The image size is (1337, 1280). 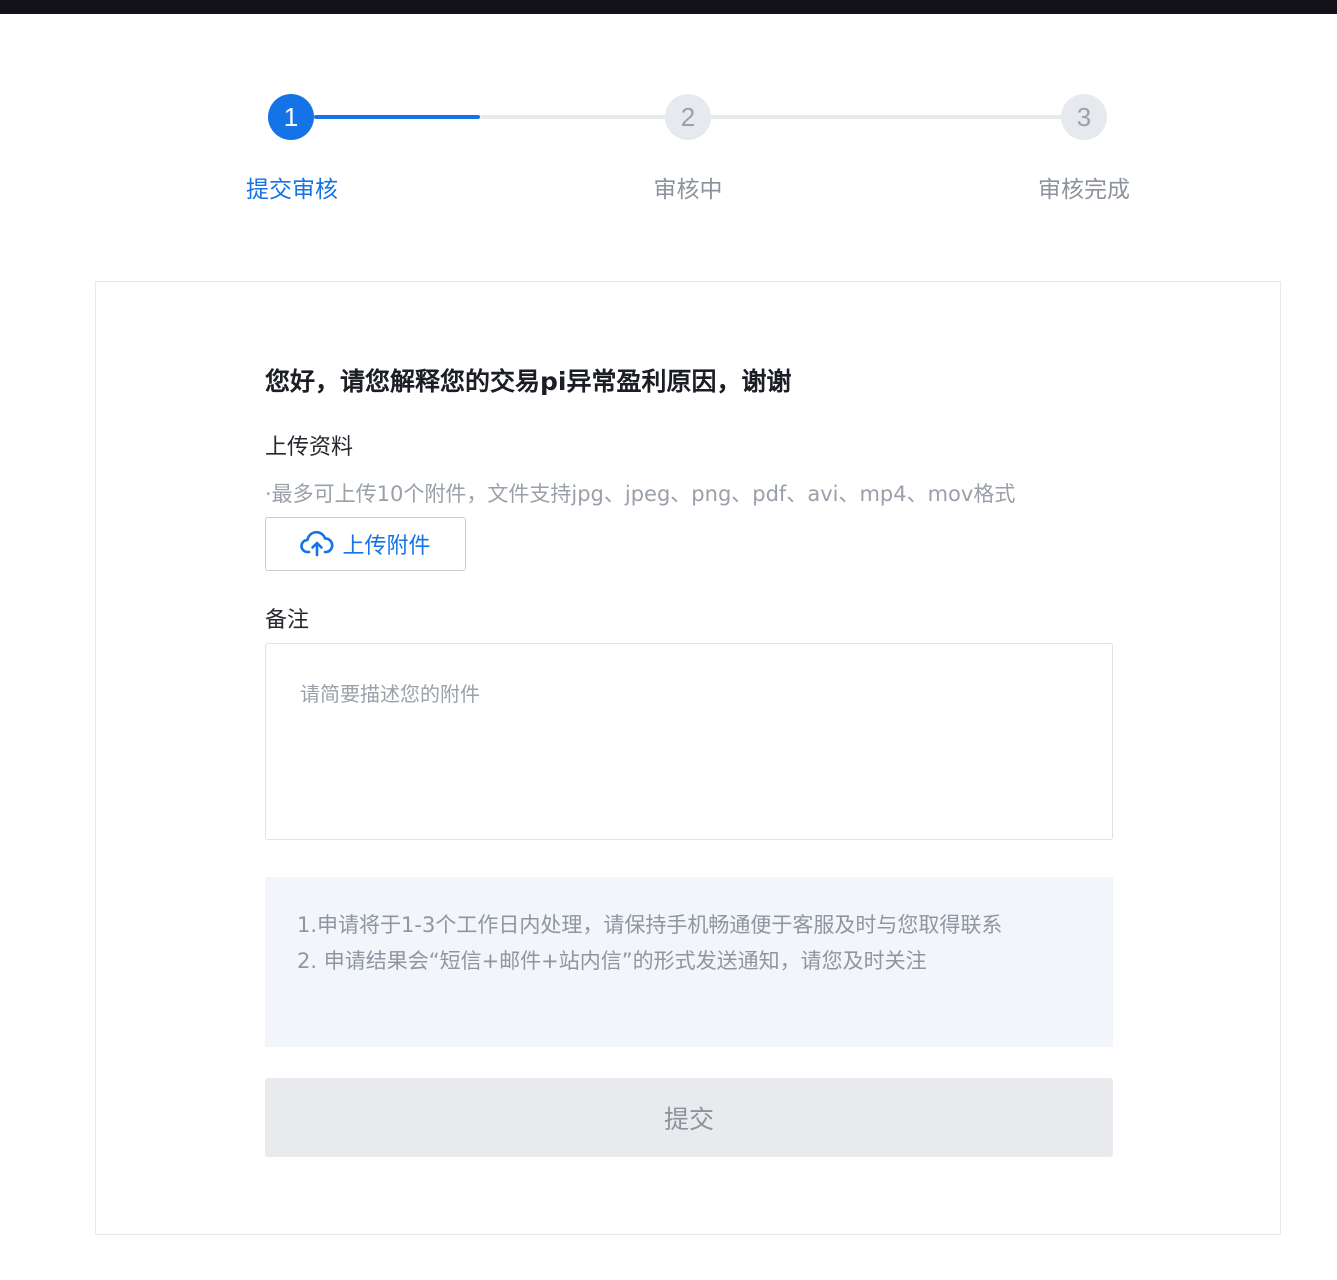 I want to click on upload-attachment-button: 上传附件, so click(x=365, y=544).